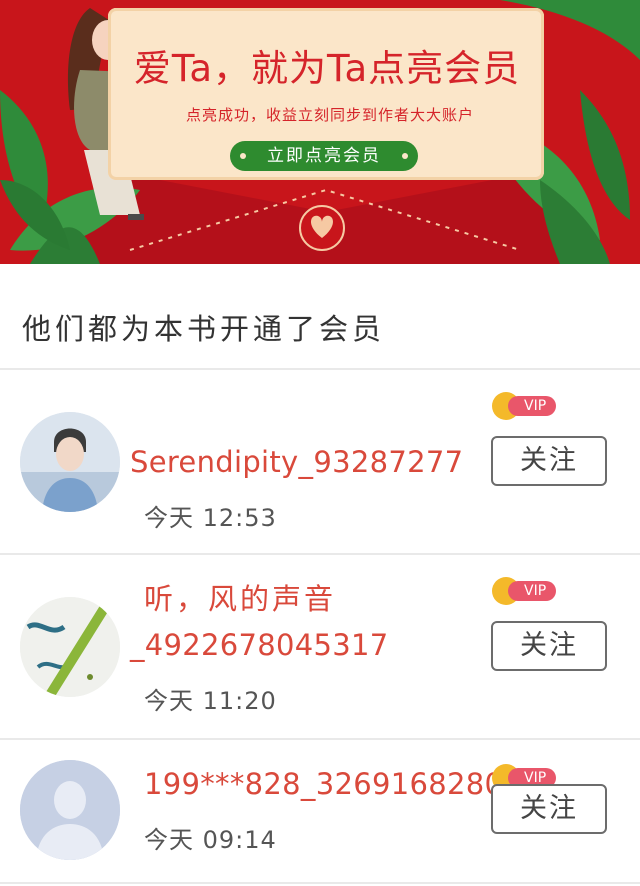  I want to click on username-line1: 听，风的声音, so click(240, 599).